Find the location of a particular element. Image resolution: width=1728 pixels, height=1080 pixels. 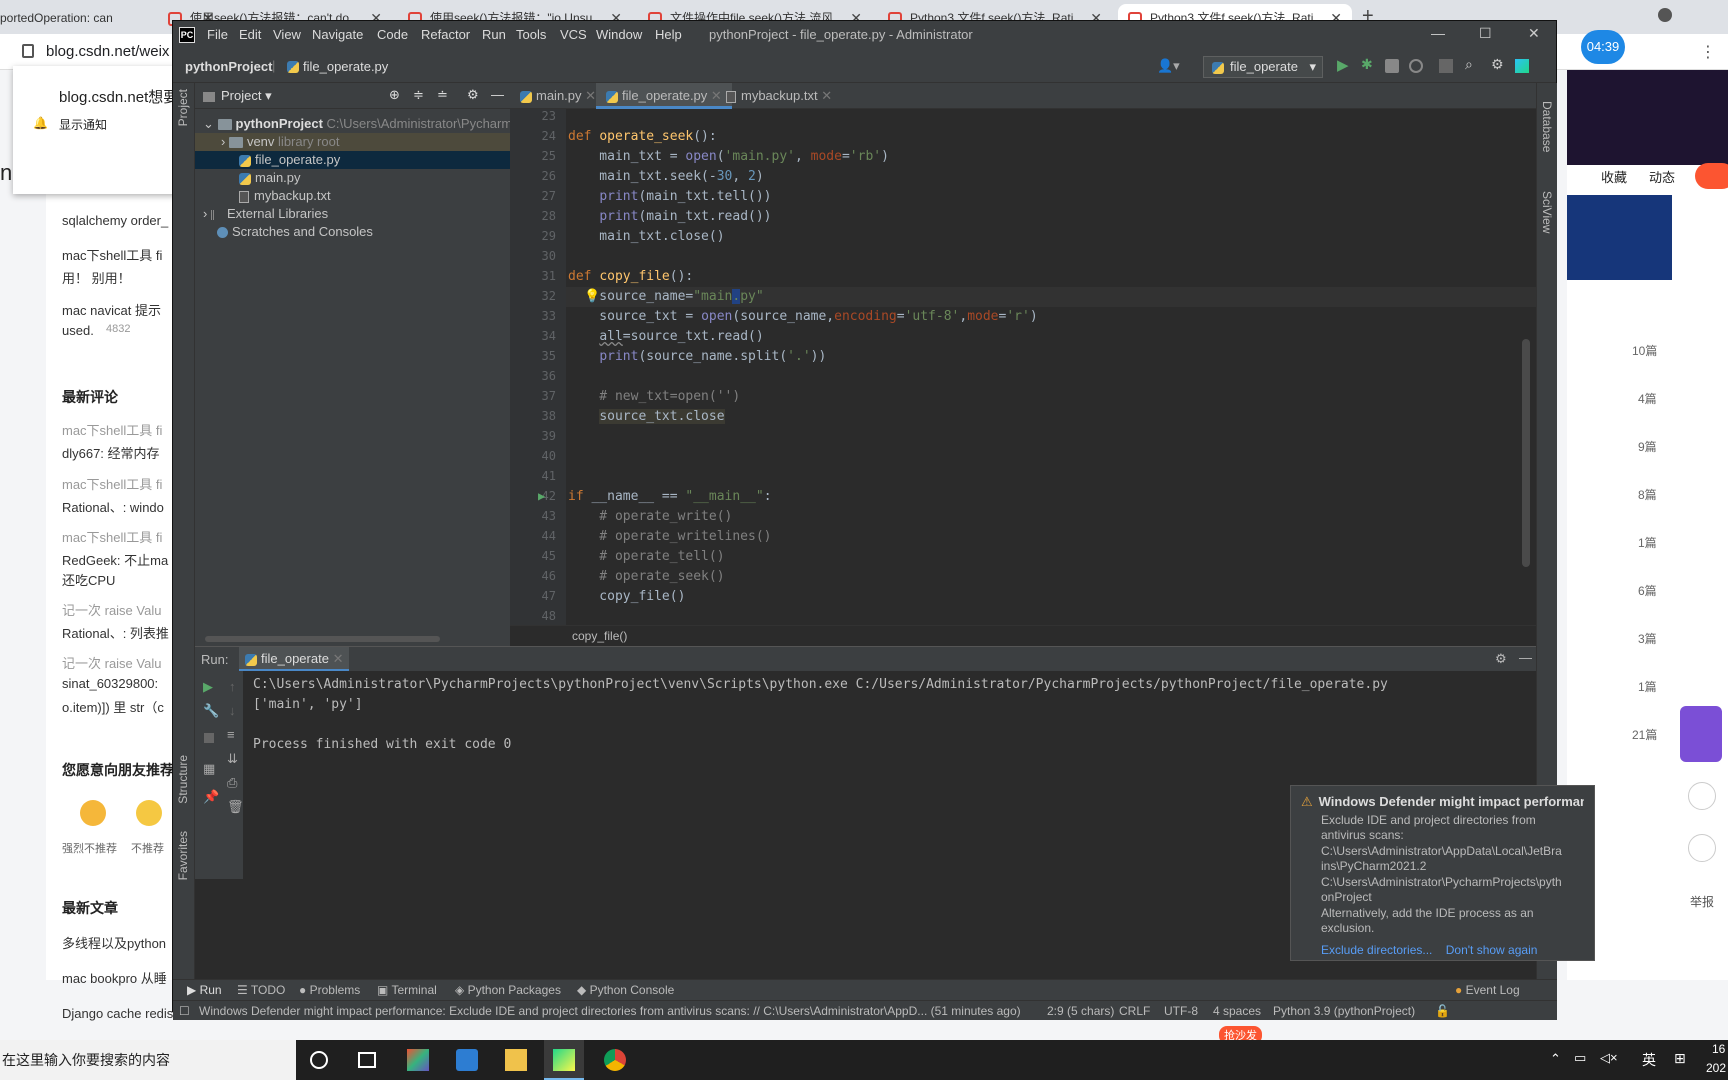

rerun-icon: ▶ is located at coordinates (208, 687).